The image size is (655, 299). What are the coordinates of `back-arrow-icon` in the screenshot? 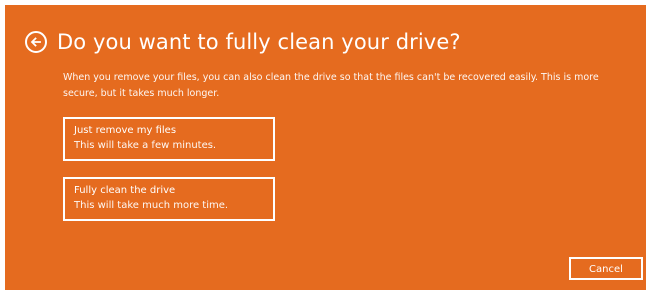 It's located at (35, 42).